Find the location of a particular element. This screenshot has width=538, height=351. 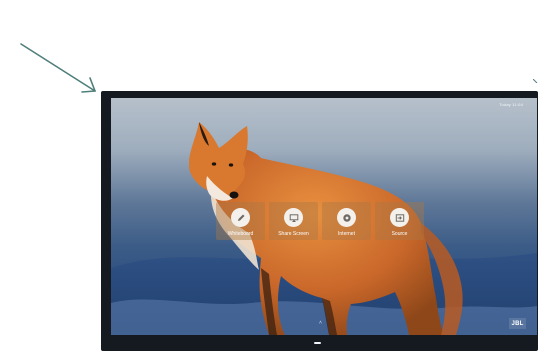

internet-label: Internet is located at coordinates (346, 234).